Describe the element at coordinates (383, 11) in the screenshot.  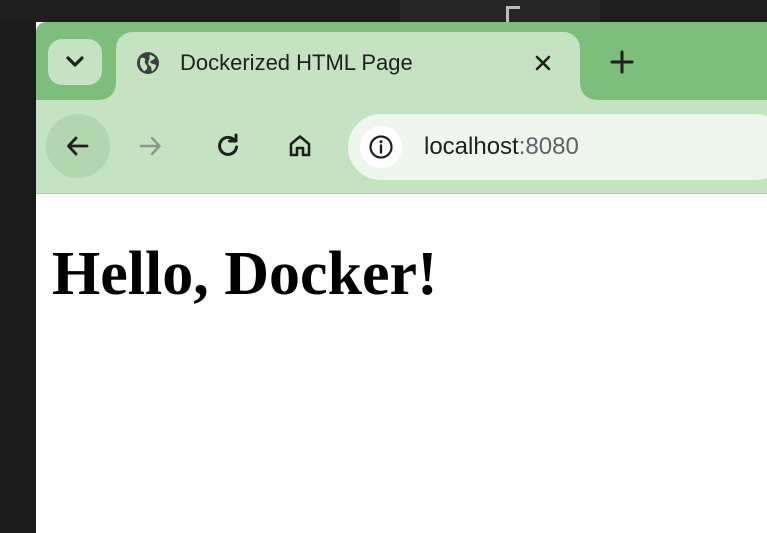
I see `background-window-top` at that location.